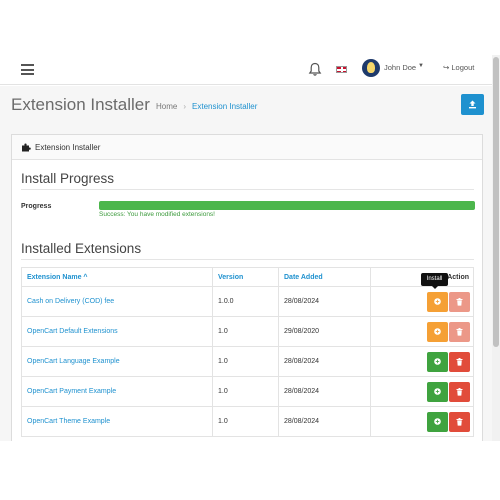  Describe the element at coordinates (85, 277) in the screenshot. I see `sort-ascending-icon: ^` at that location.